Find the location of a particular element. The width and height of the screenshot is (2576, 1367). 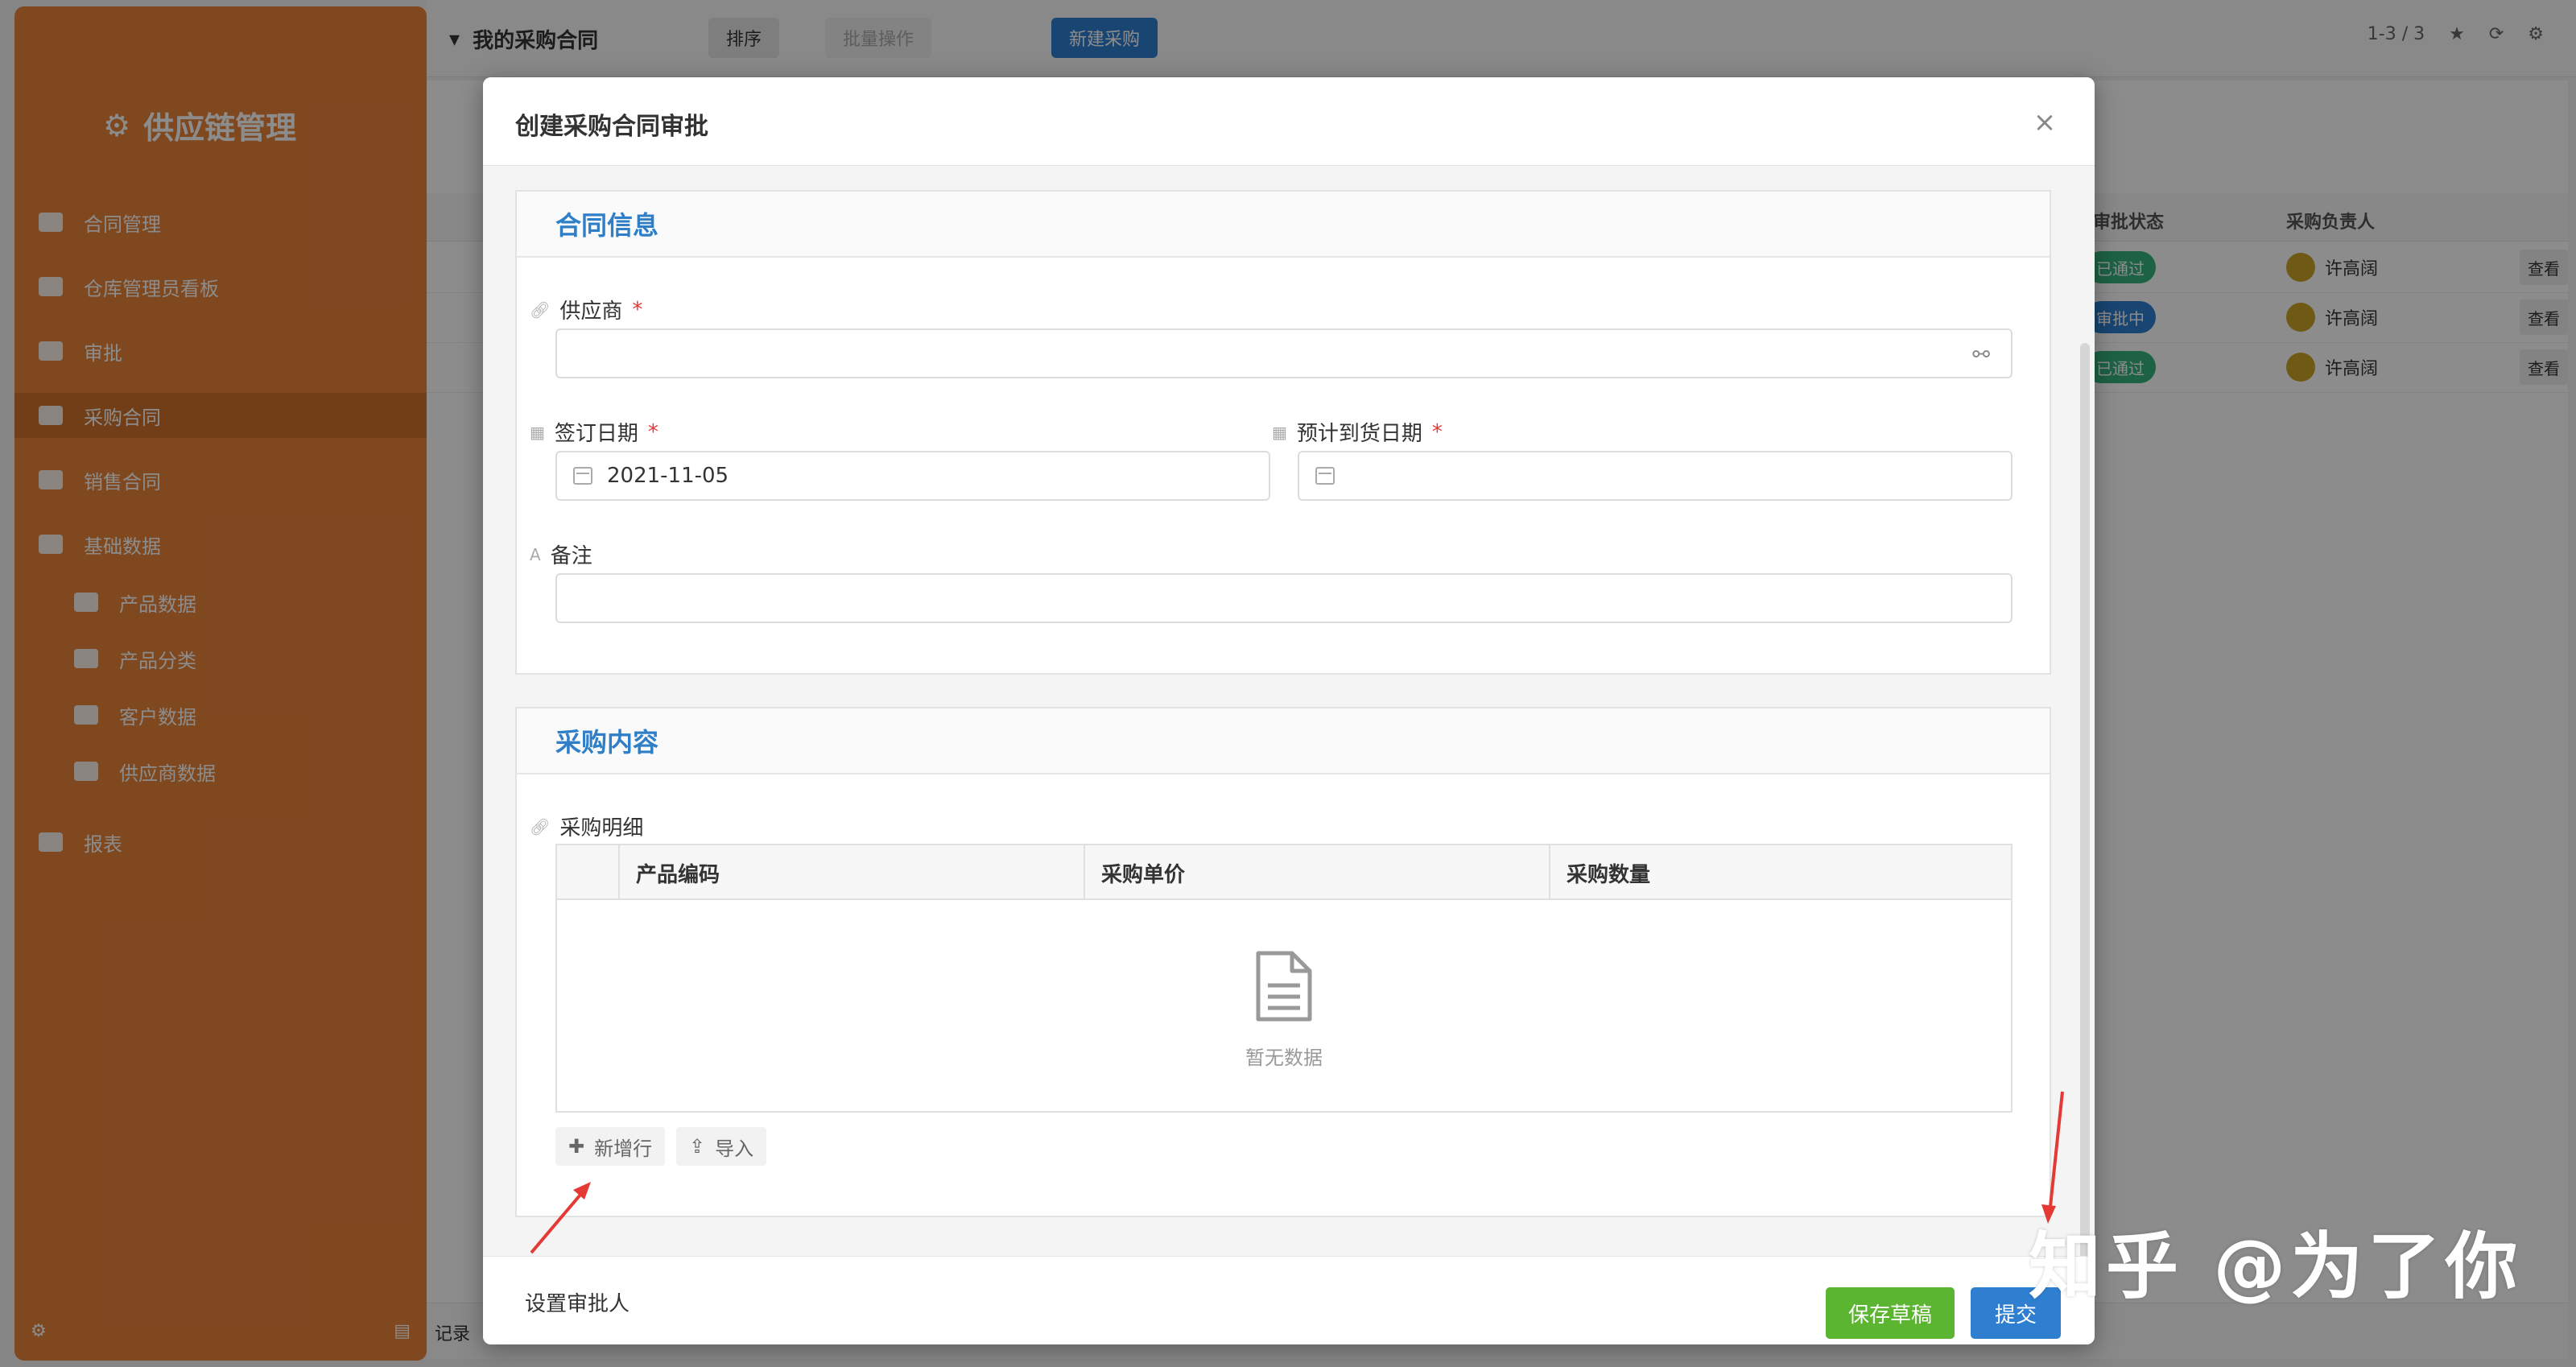

dialog-footer: 设置审批人 保存草稿 提交 is located at coordinates (1289, 1300).